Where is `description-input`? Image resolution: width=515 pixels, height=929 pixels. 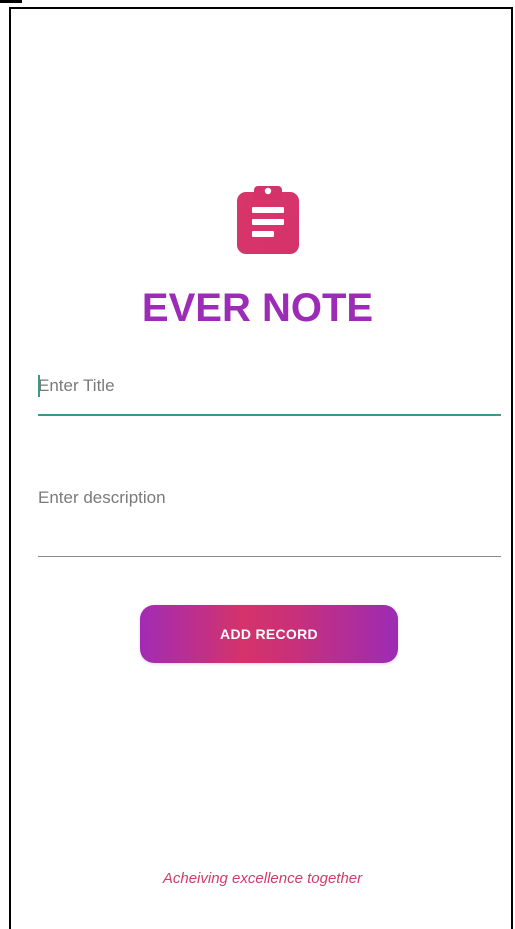 description-input is located at coordinates (269, 498).